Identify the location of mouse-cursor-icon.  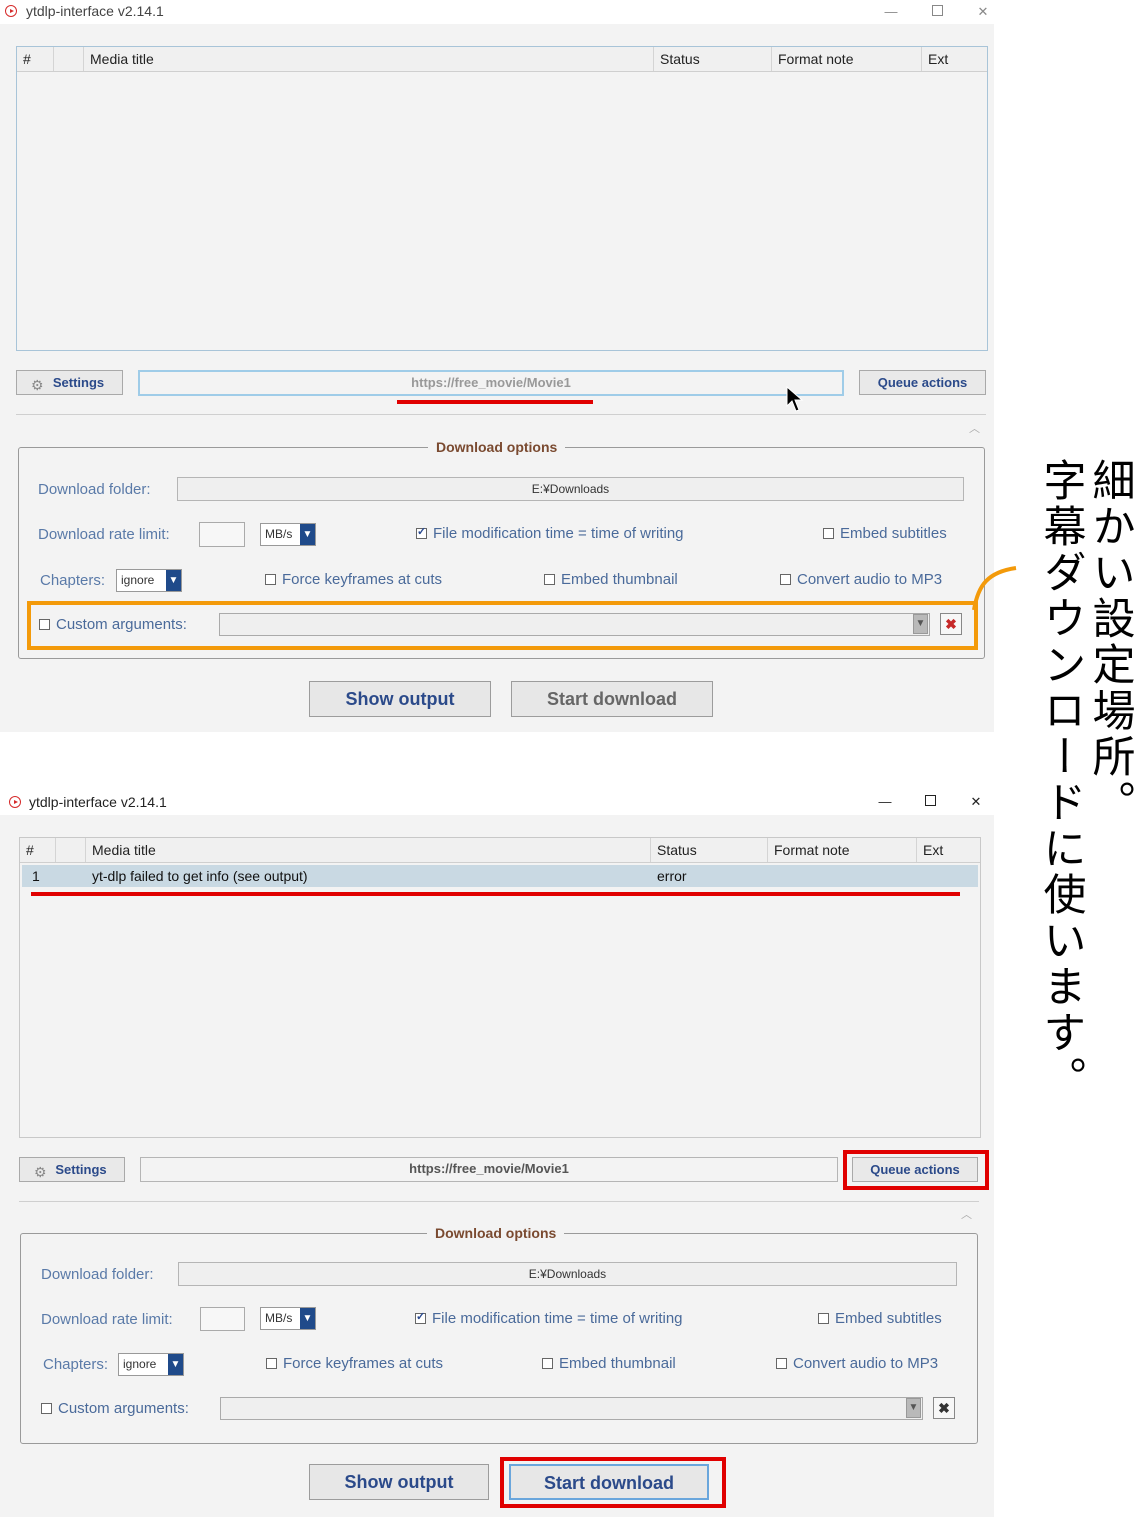
(795, 399).